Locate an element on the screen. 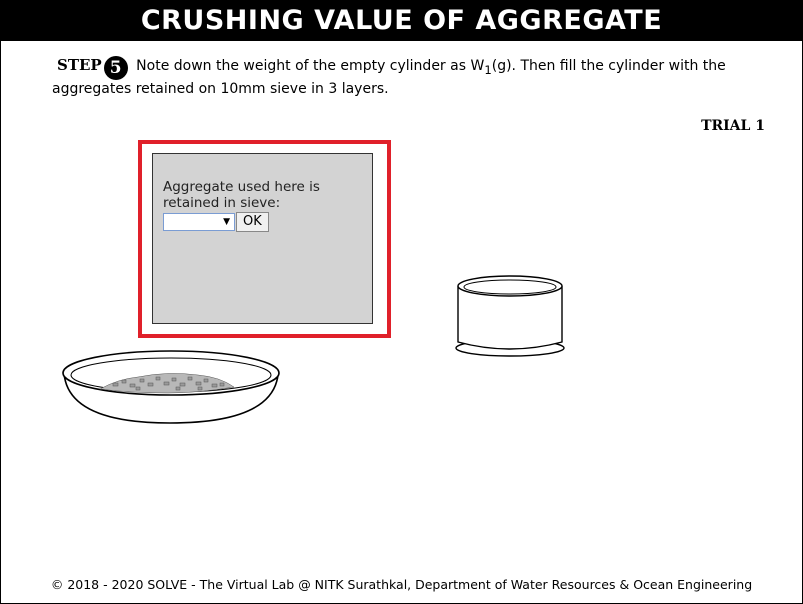 This screenshot has width=803, height=604. ok-button: OK is located at coordinates (252, 222).